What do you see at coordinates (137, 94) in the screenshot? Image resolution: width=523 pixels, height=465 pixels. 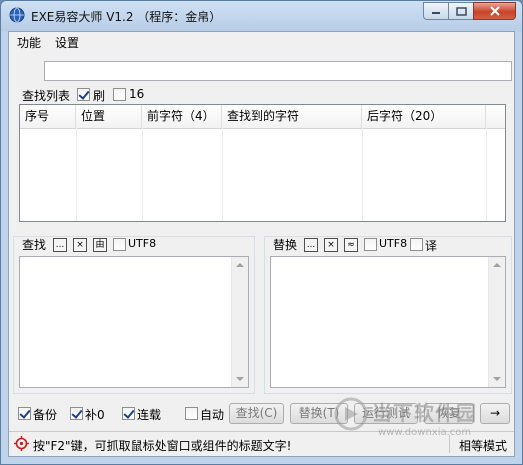 I see `hex16-checkbox-label: 16` at bounding box center [137, 94].